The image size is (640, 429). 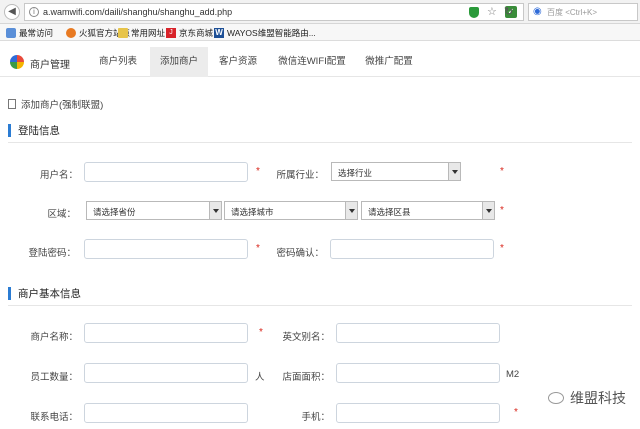 What do you see at coordinates (418, 333) in the screenshot?
I see `english-name-input` at bounding box center [418, 333].